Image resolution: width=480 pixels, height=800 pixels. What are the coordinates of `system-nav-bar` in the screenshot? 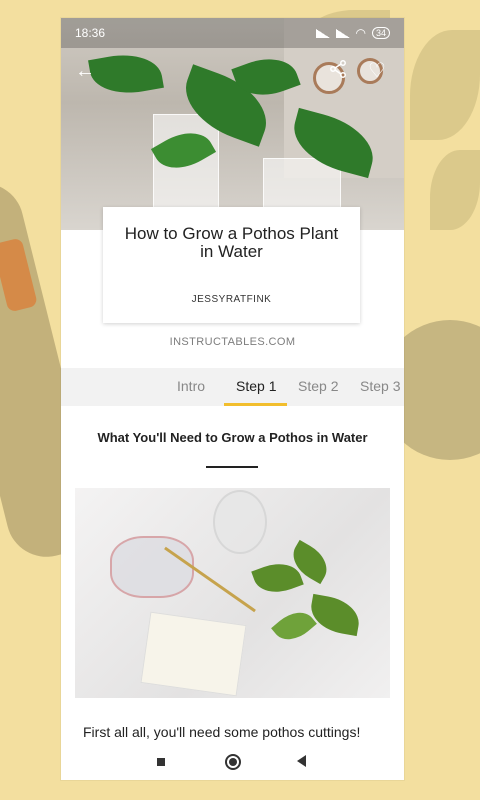 It's located at (232, 761).